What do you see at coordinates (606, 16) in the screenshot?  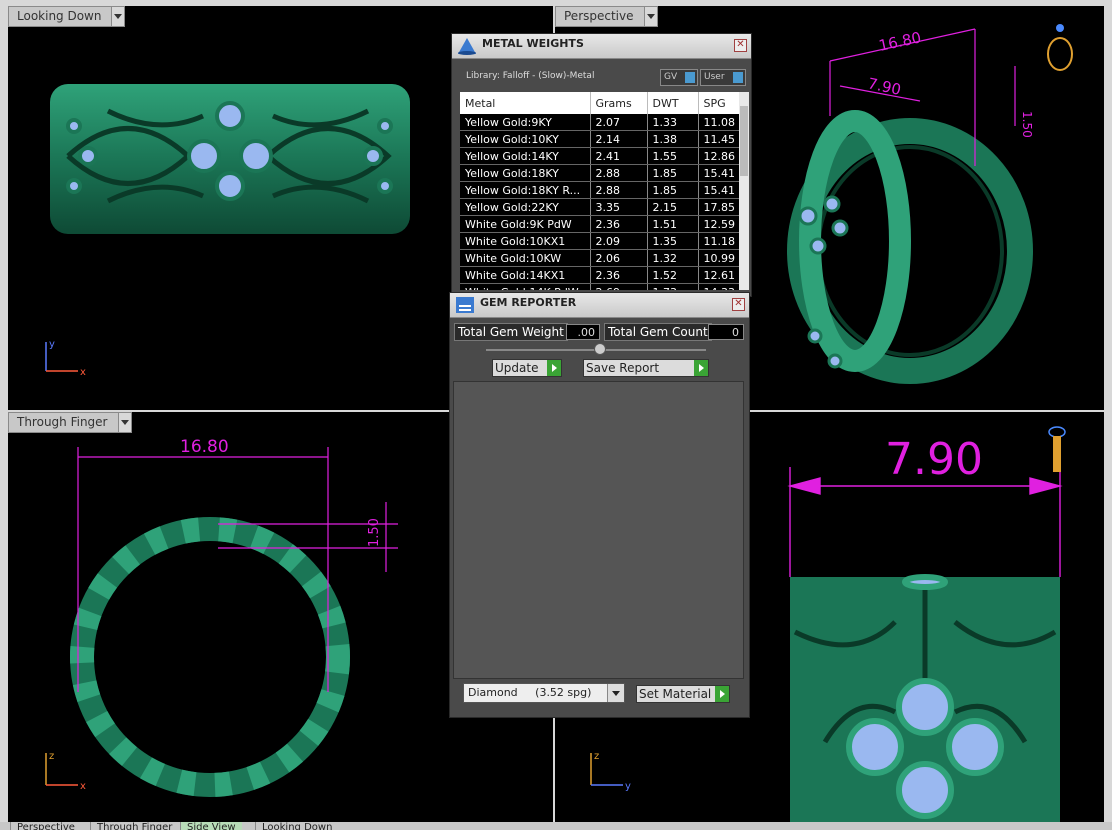 I see `viewport-label-perspective: Perspective` at bounding box center [606, 16].